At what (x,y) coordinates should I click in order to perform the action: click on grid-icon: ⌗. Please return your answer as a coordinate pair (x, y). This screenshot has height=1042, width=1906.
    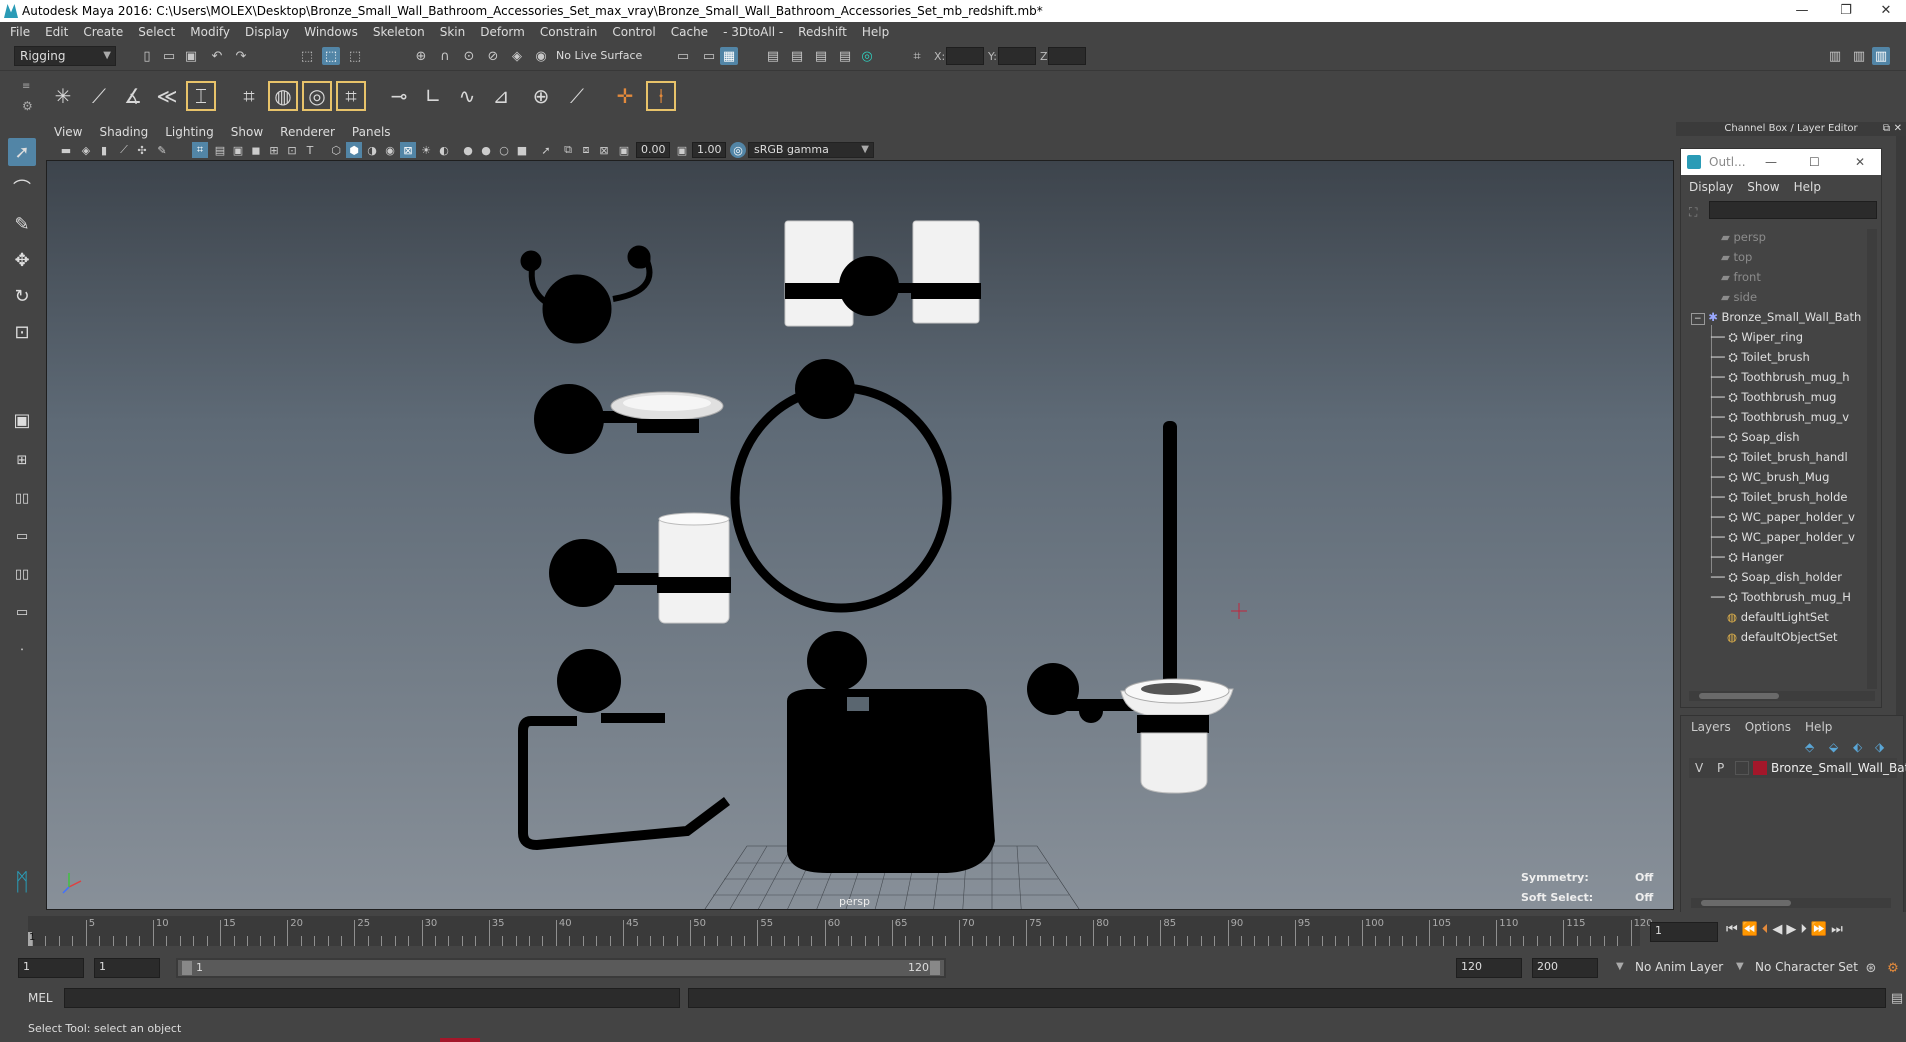
    Looking at the image, I should click on (200, 150).